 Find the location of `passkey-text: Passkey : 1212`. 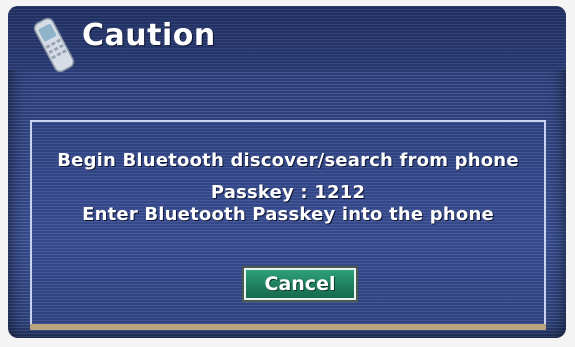

passkey-text: Passkey : 1212 is located at coordinates (288, 192).